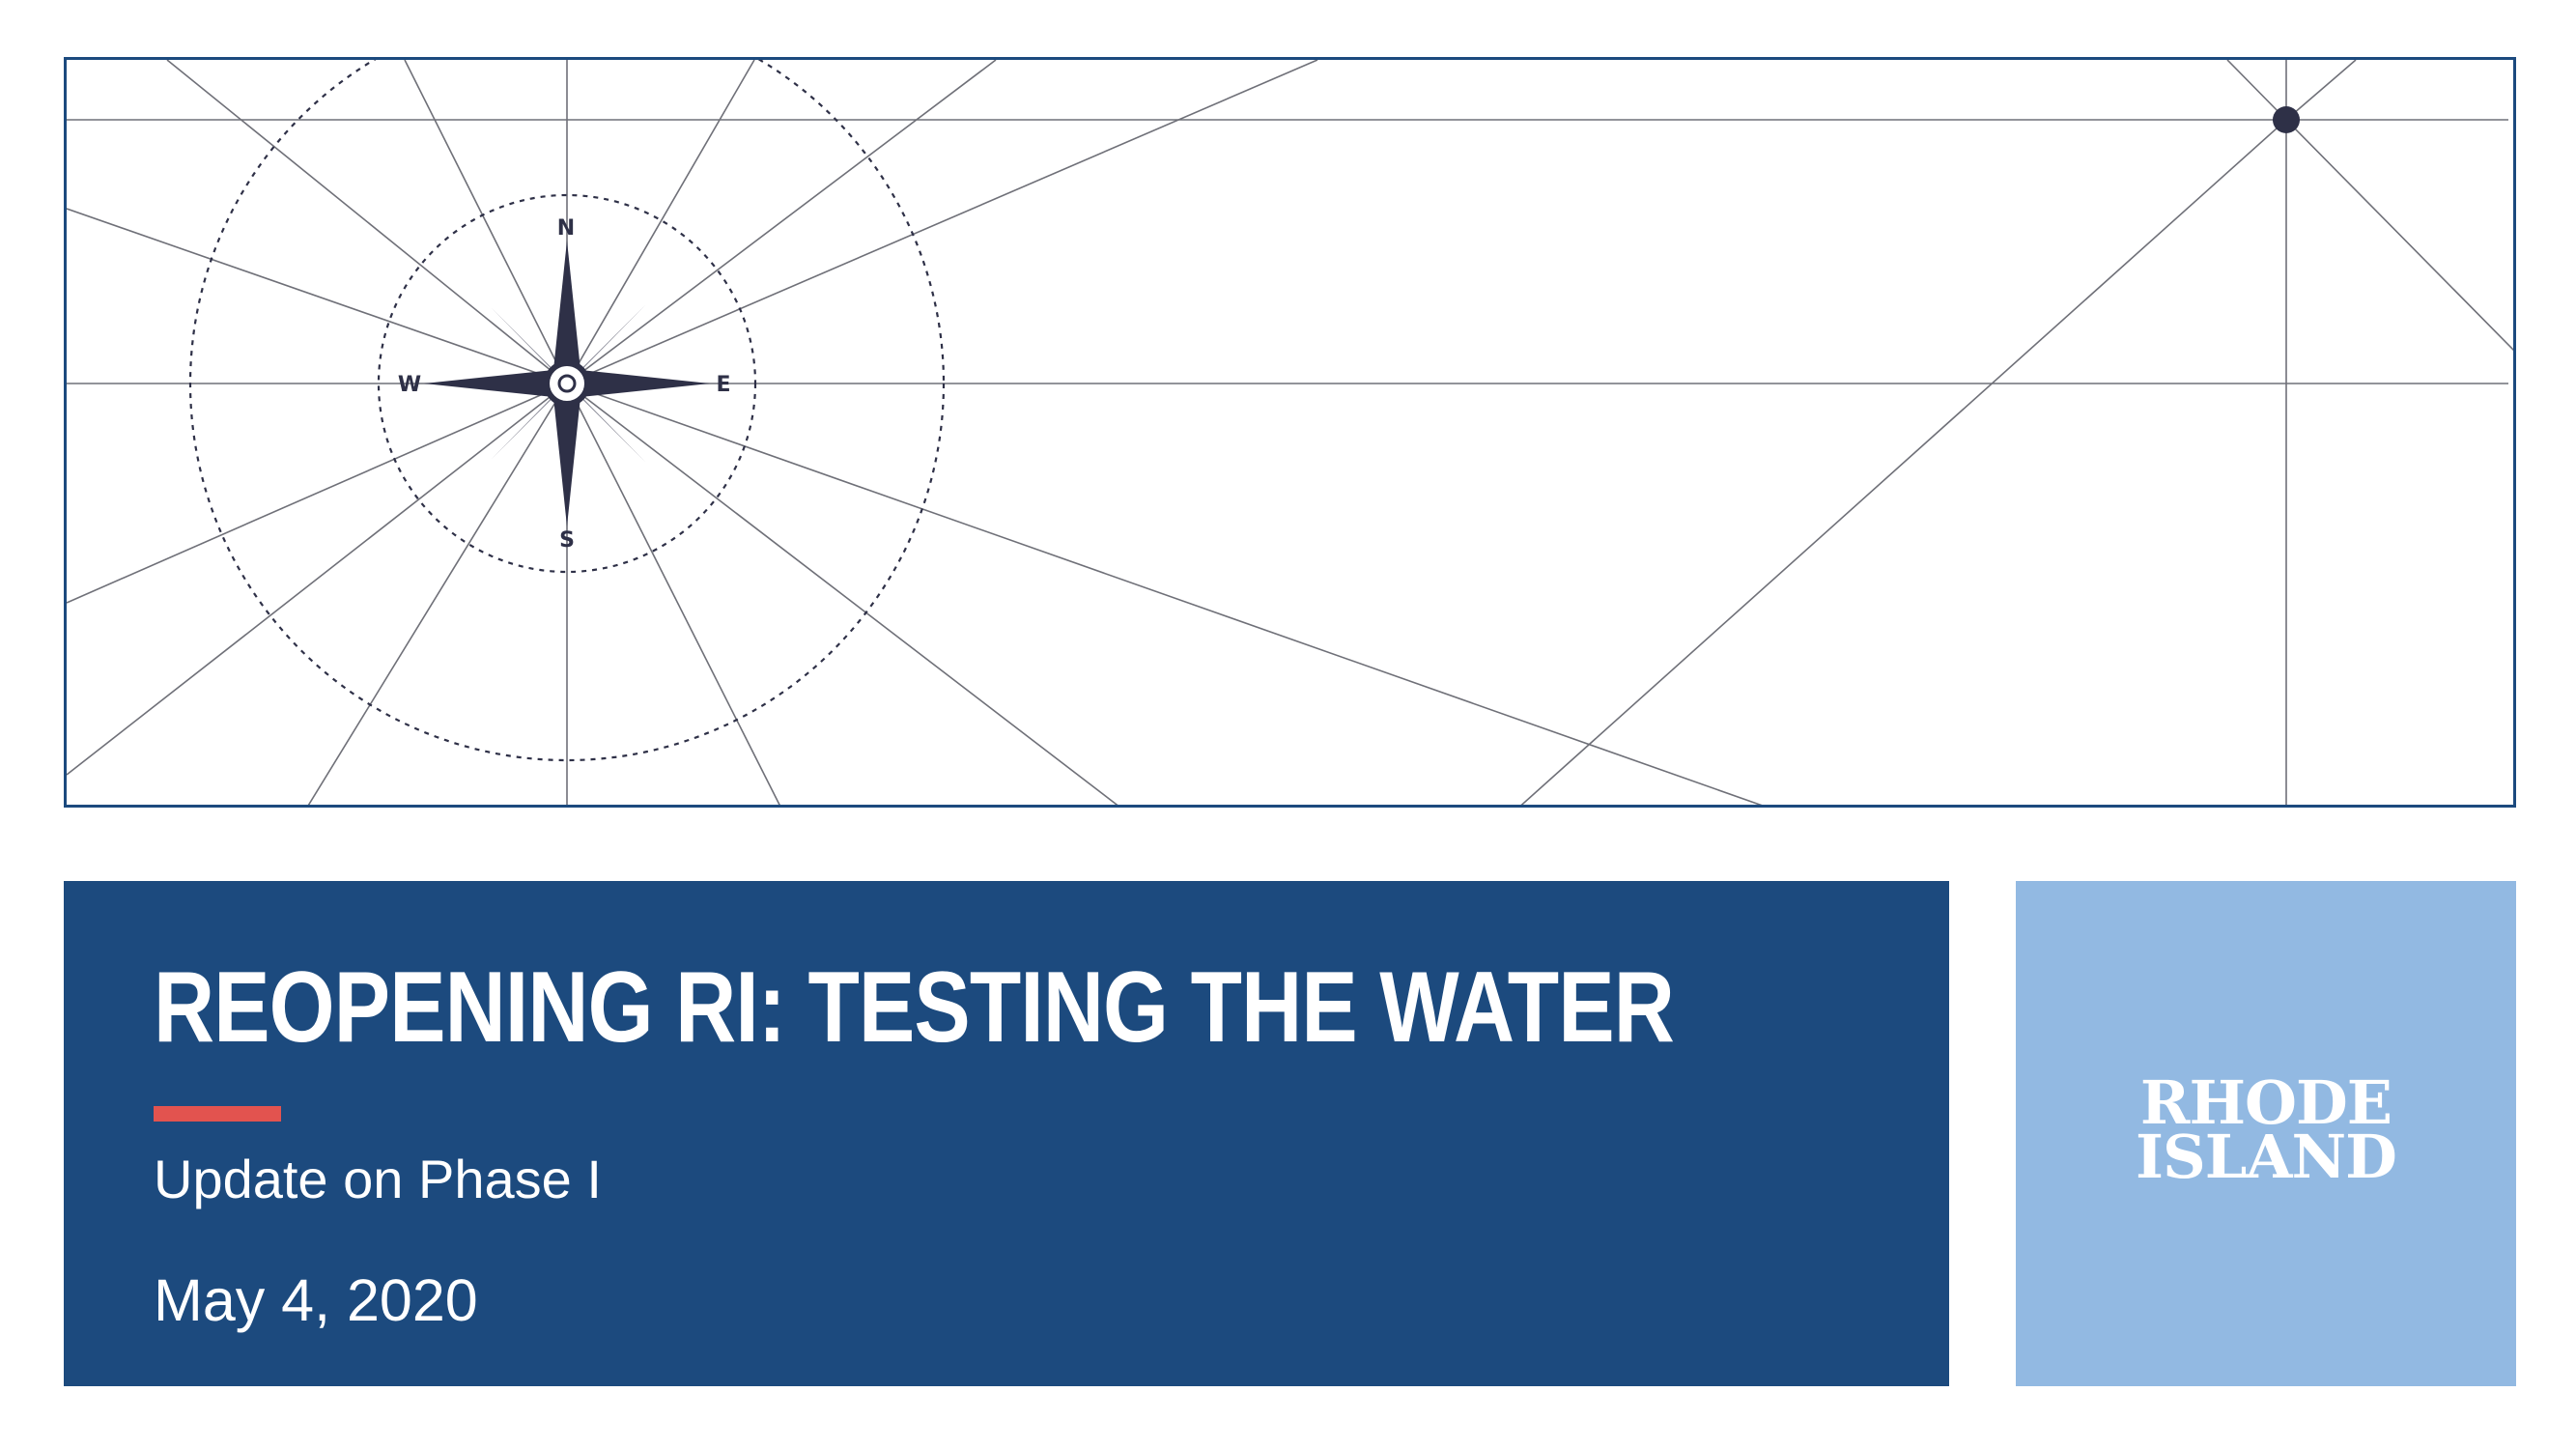 The image size is (2576, 1449). What do you see at coordinates (2286, 119) in the screenshot?
I see `waypoint-dot` at bounding box center [2286, 119].